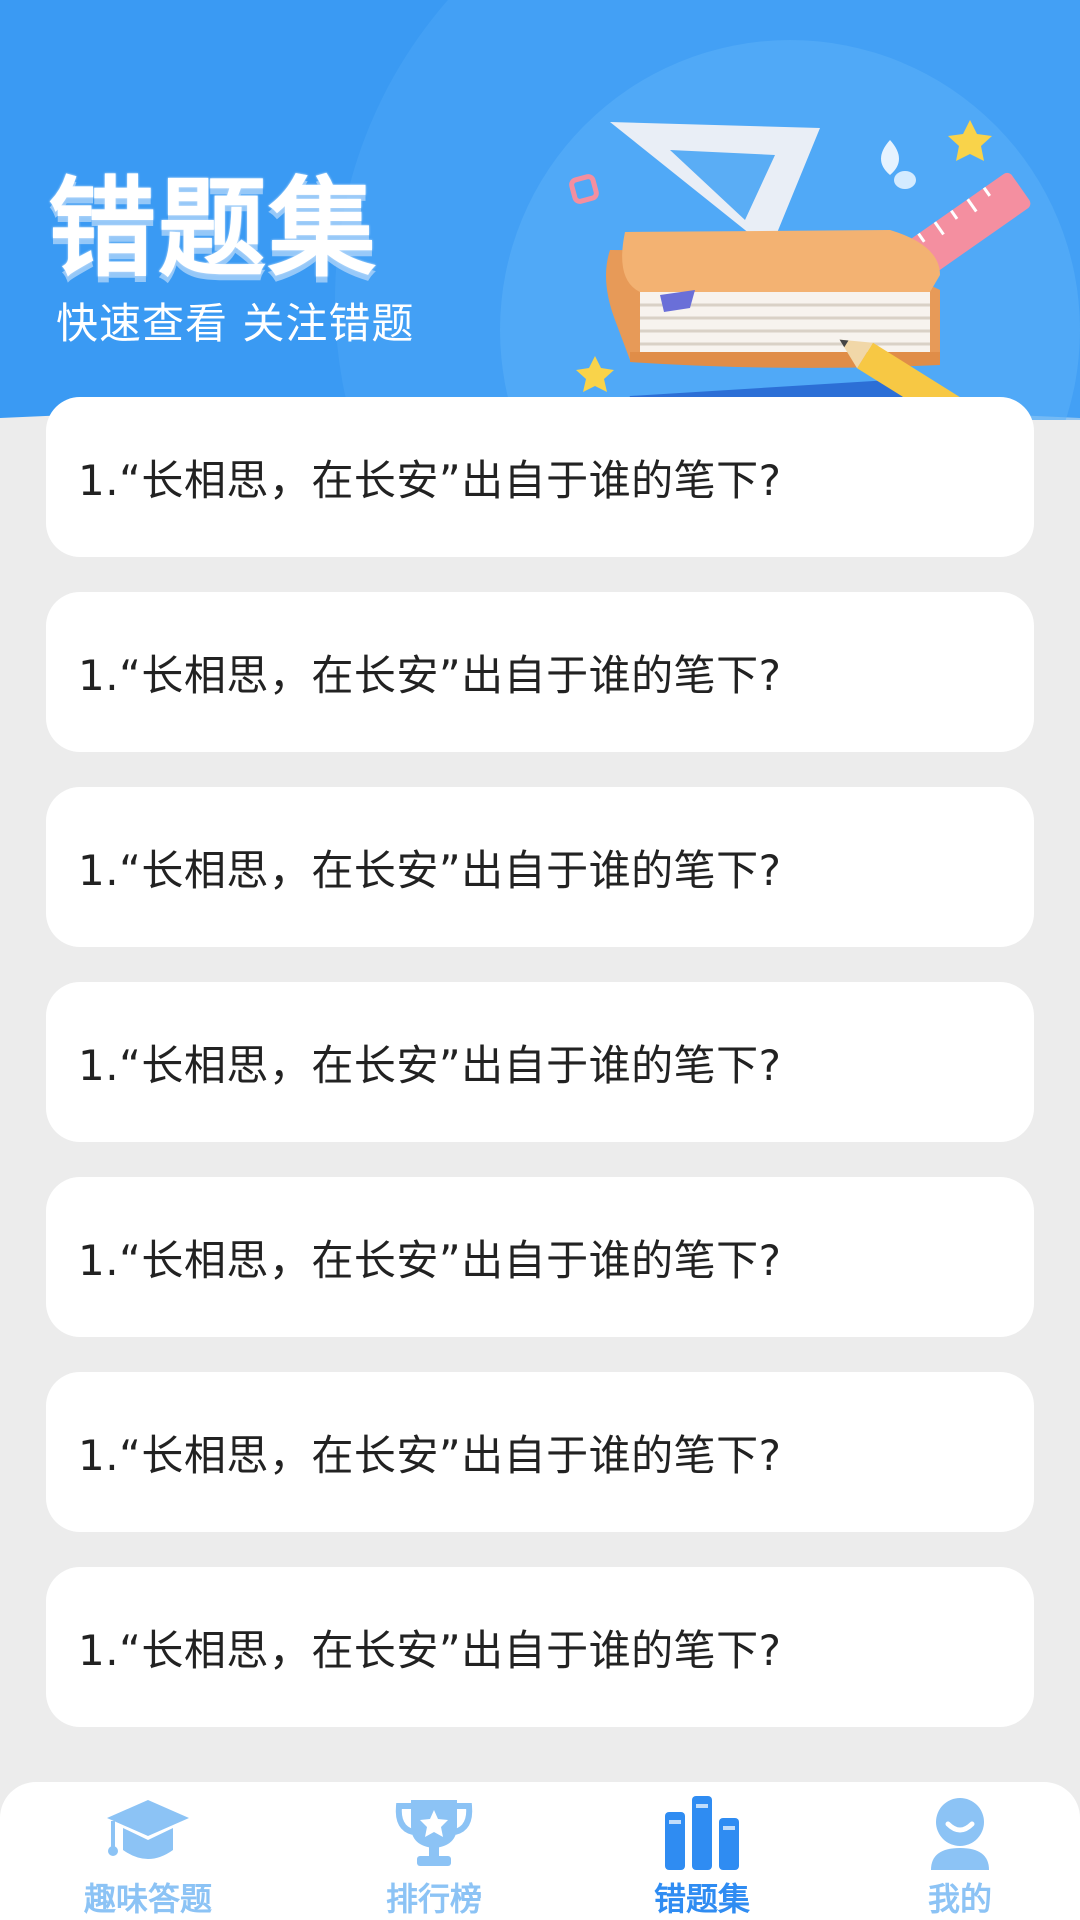 This screenshot has height=1920, width=1080. I want to click on tab-fun-quiz: 趣味答题, so click(148, 1851).